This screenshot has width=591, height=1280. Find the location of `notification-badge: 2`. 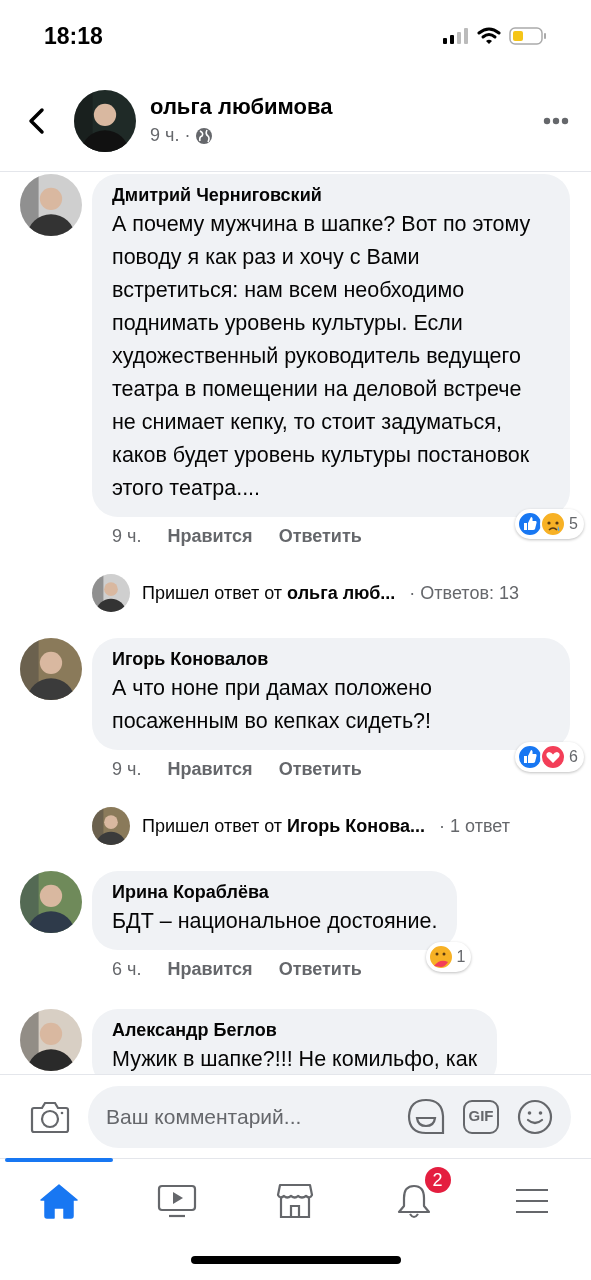

notification-badge: 2 is located at coordinates (437, 1180).